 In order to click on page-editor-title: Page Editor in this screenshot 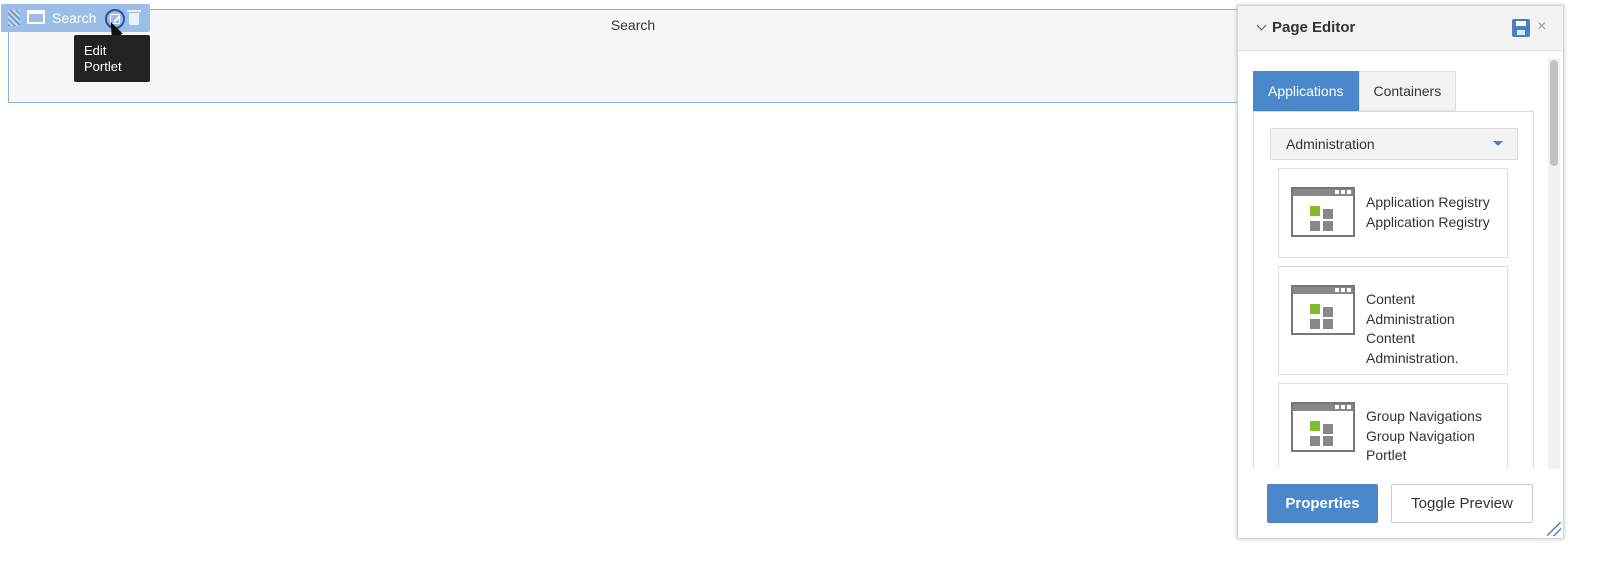, I will do `click(1314, 27)`.